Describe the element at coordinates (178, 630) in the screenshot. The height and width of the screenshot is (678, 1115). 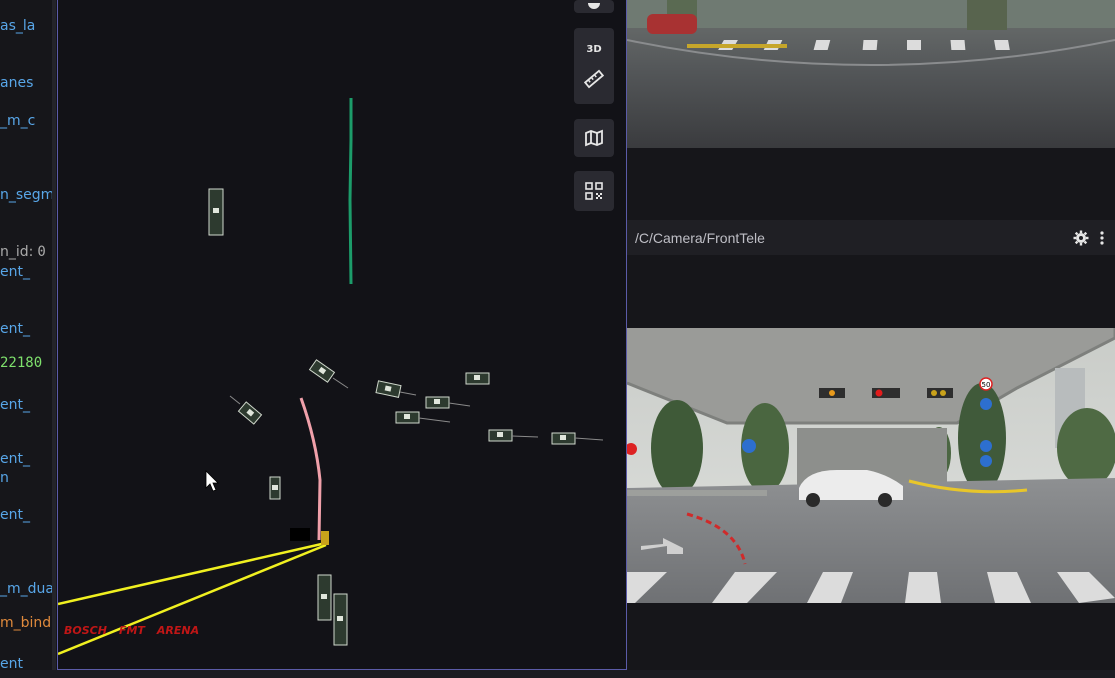
I see `sponsor-logo-arena: ARENA` at that location.